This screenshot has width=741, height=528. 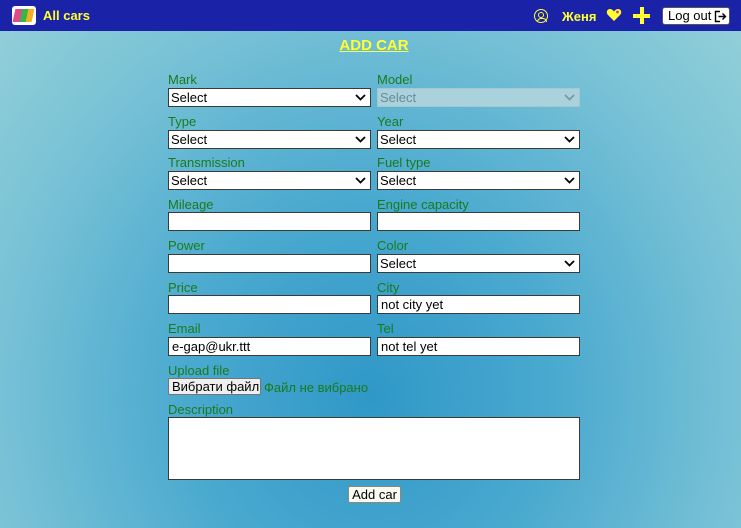 I want to click on model-label: Model, so click(x=395, y=79).